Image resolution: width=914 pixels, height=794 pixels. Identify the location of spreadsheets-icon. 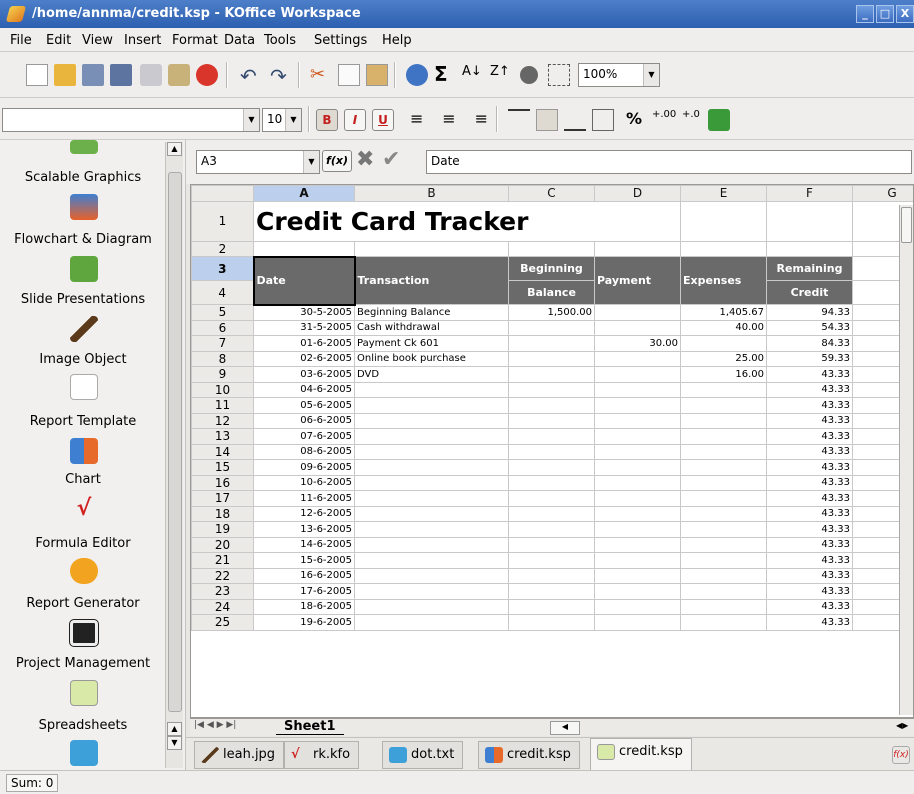
(84, 693).